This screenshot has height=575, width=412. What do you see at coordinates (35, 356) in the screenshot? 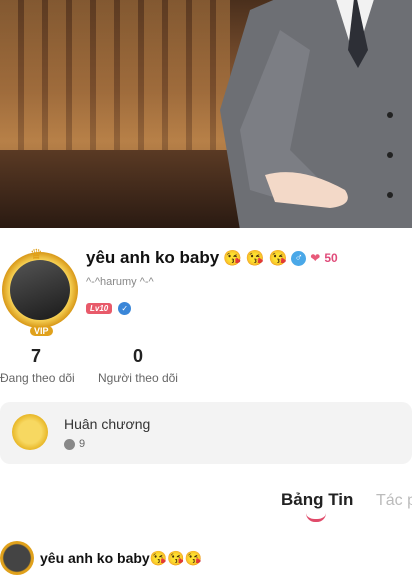
I see `following-count: 7` at bounding box center [35, 356].